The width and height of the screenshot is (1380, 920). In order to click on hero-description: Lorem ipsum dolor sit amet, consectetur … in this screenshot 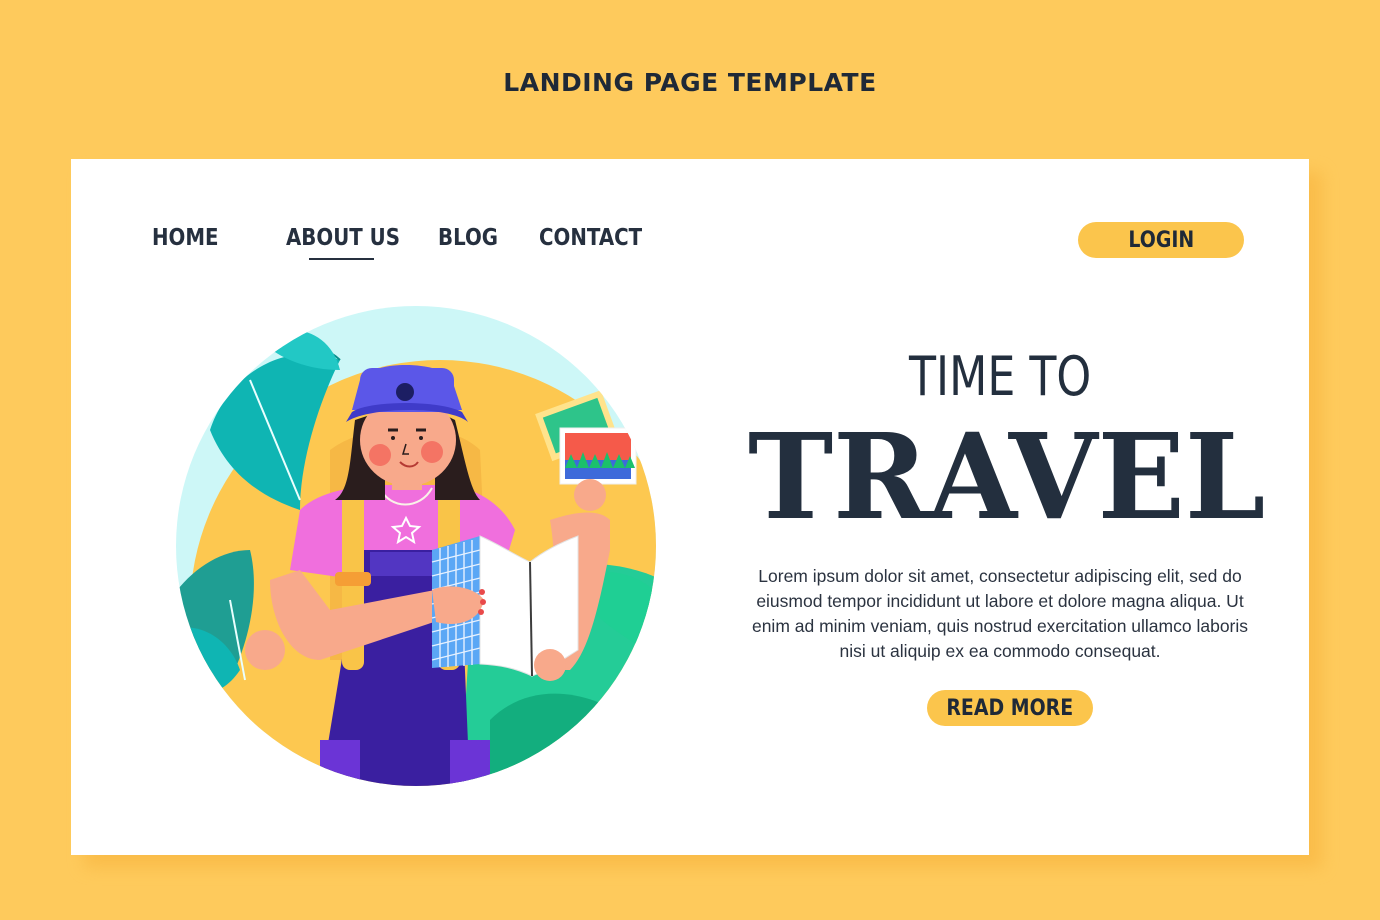, I will do `click(1000, 613)`.